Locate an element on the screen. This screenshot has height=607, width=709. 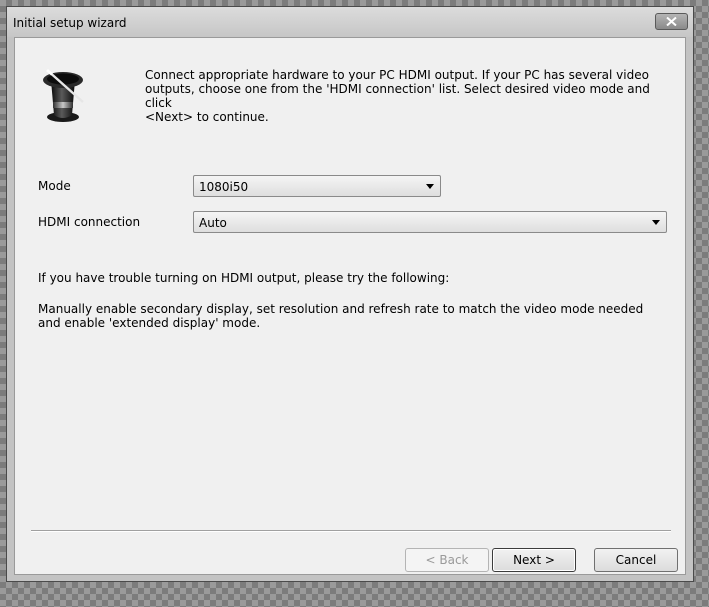
hdmi-connection-select-value: Auto is located at coordinates (213, 223).